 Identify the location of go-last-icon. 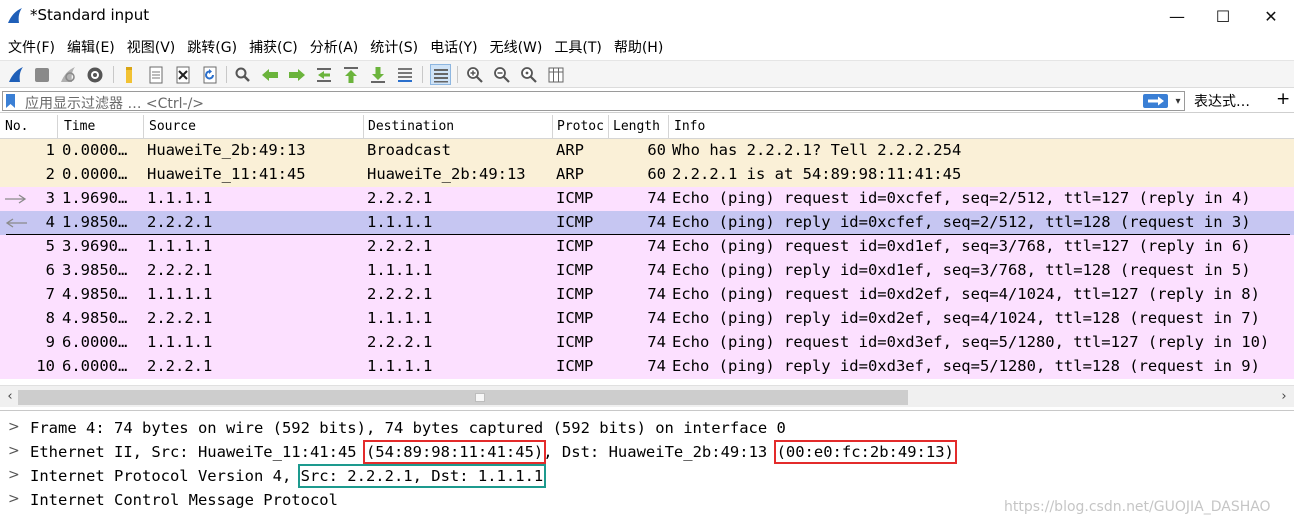
(377, 74).